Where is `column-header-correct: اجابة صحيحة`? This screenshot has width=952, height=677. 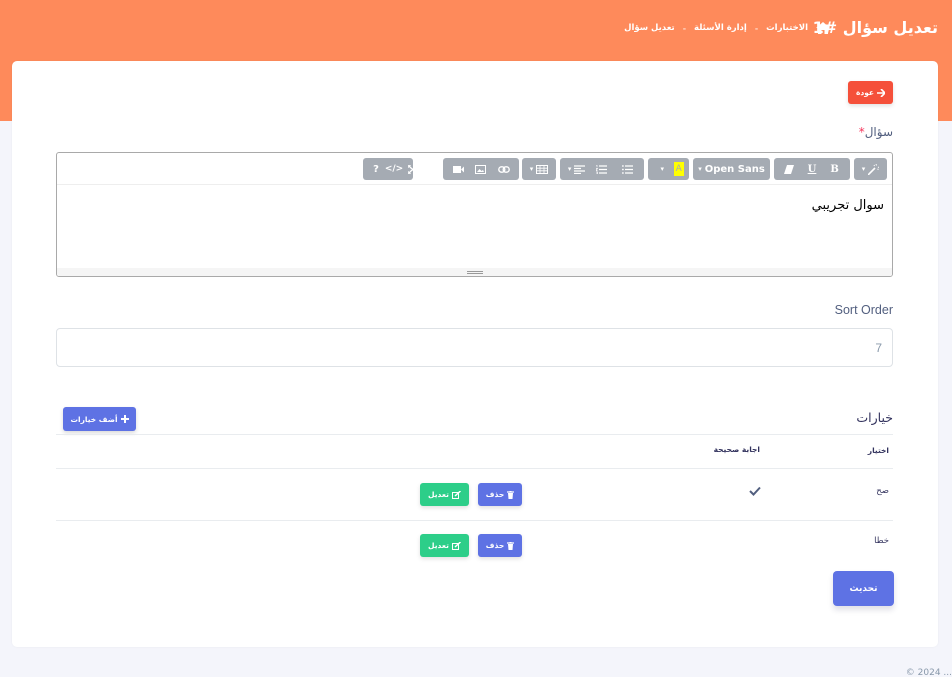
column-header-correct: اجابة صحيحة is located at coordinates (736, 449).